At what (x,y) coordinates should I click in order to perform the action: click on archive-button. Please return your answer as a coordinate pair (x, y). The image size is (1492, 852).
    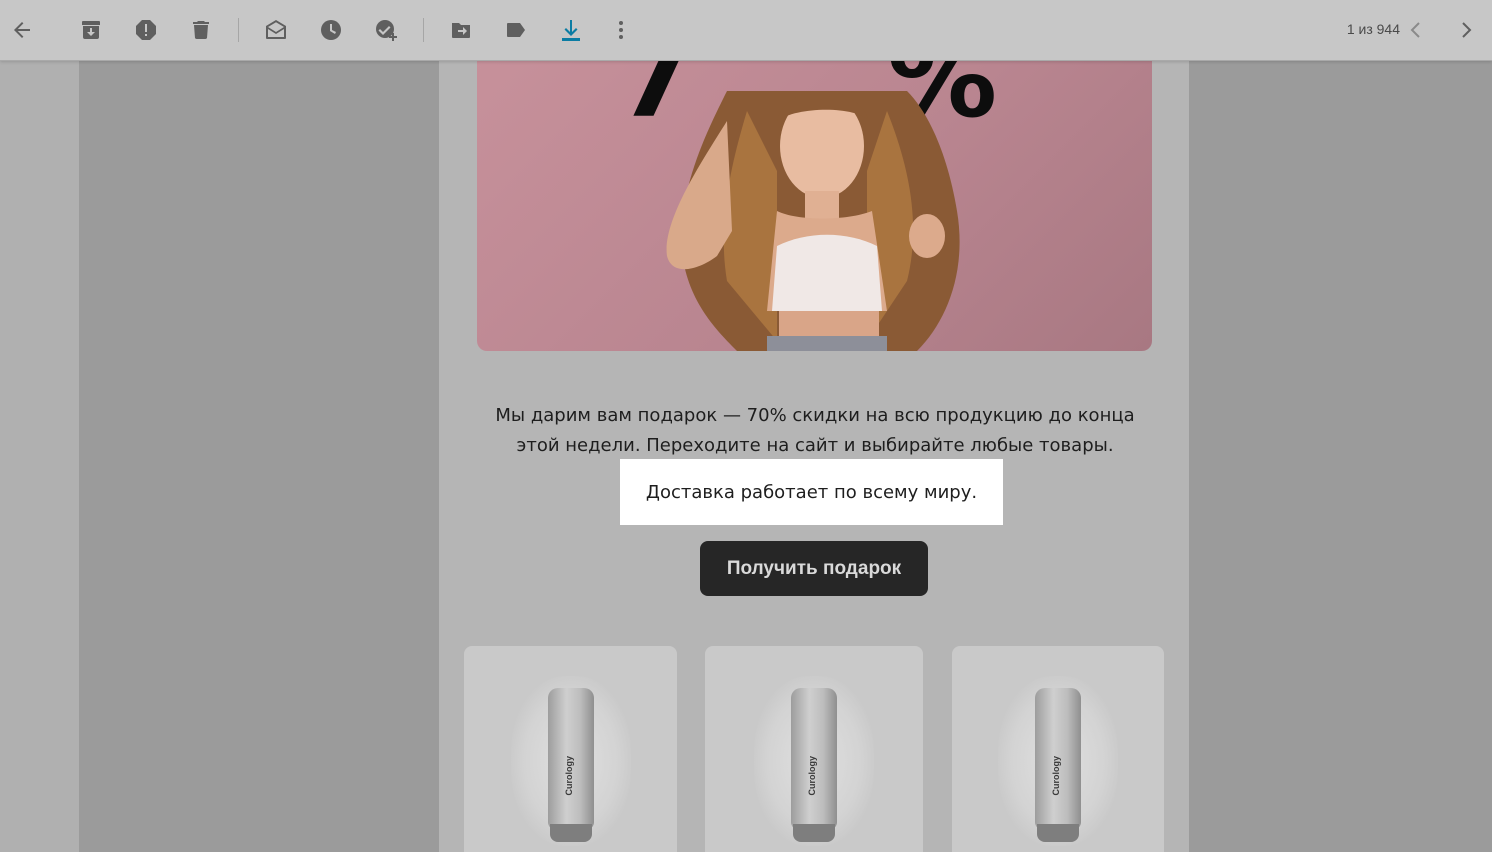
    Looking at the image, I should click on (91, 30).